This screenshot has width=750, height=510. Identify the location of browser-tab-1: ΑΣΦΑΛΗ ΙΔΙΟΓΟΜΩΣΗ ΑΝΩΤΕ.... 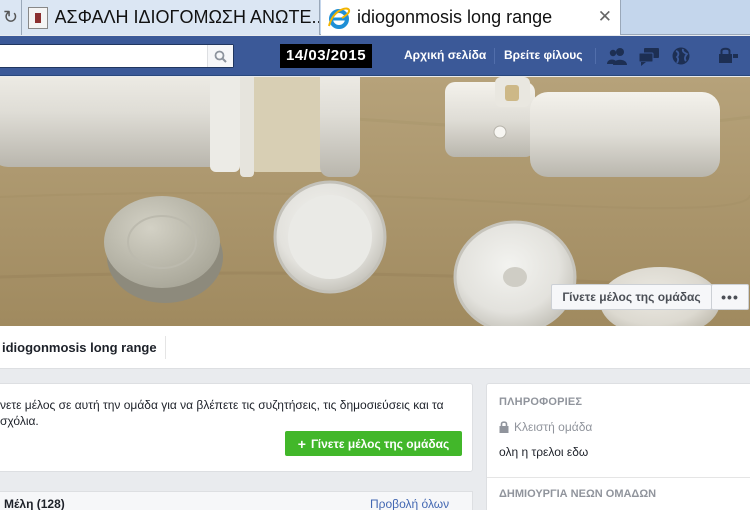
(171, 17).